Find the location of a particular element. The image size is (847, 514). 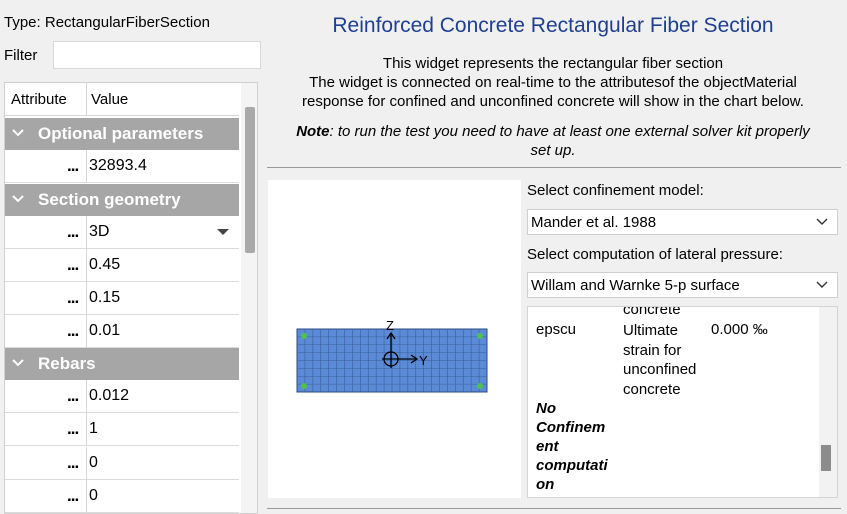

select-value: Mander et al. 1988 is located at coordinates (594, 222).